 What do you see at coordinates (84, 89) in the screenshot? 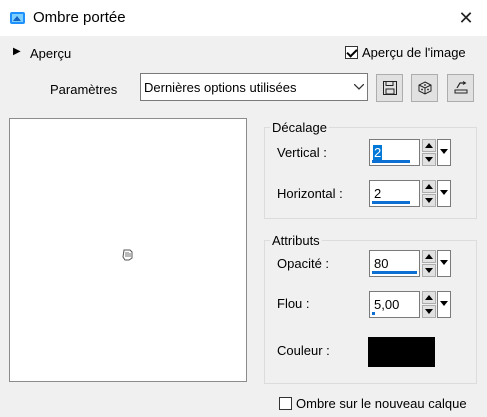
I see `params-label: Paramètres` at bounding box center [84, 89].